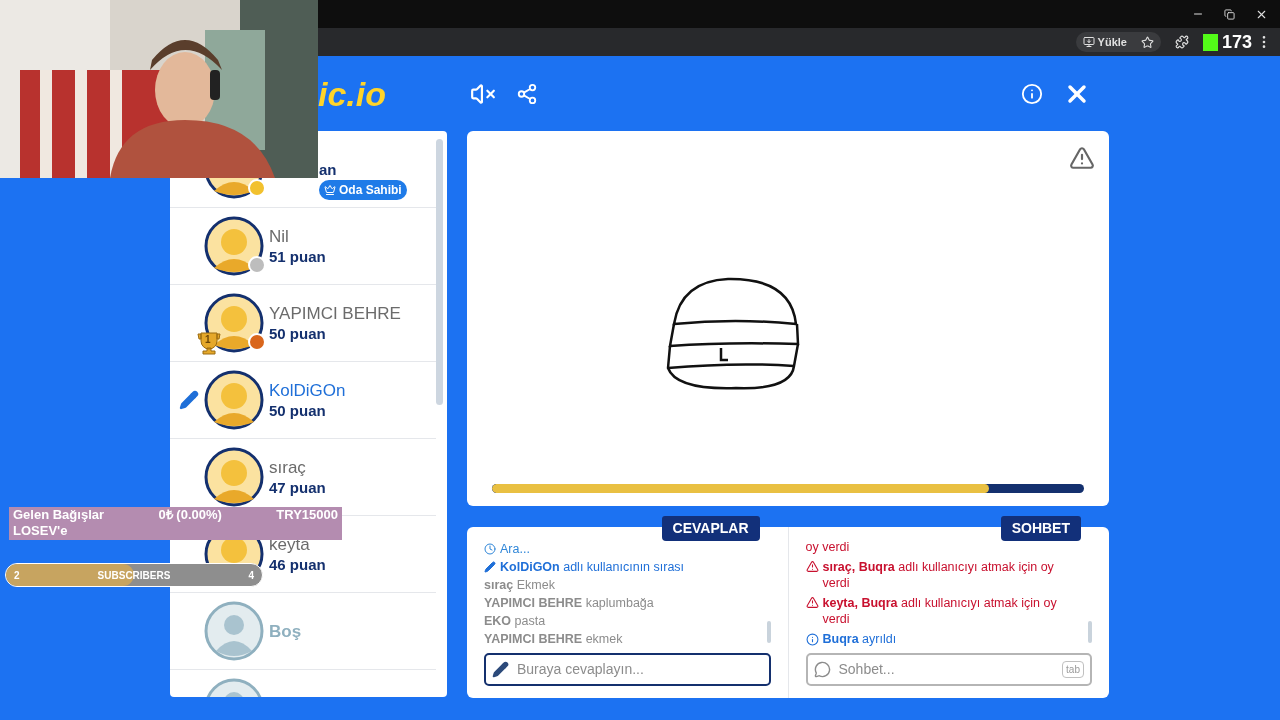  I want to click on k-logo-icon, so click(1210, 42).